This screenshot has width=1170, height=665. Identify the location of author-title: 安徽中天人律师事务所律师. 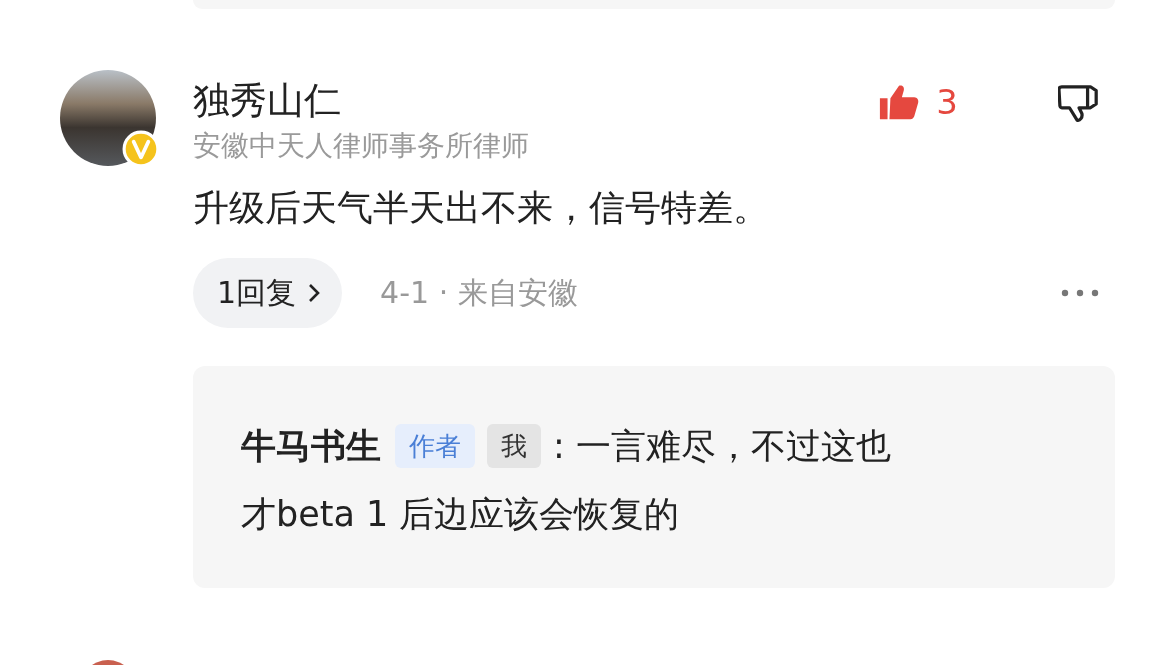
(361, 146).